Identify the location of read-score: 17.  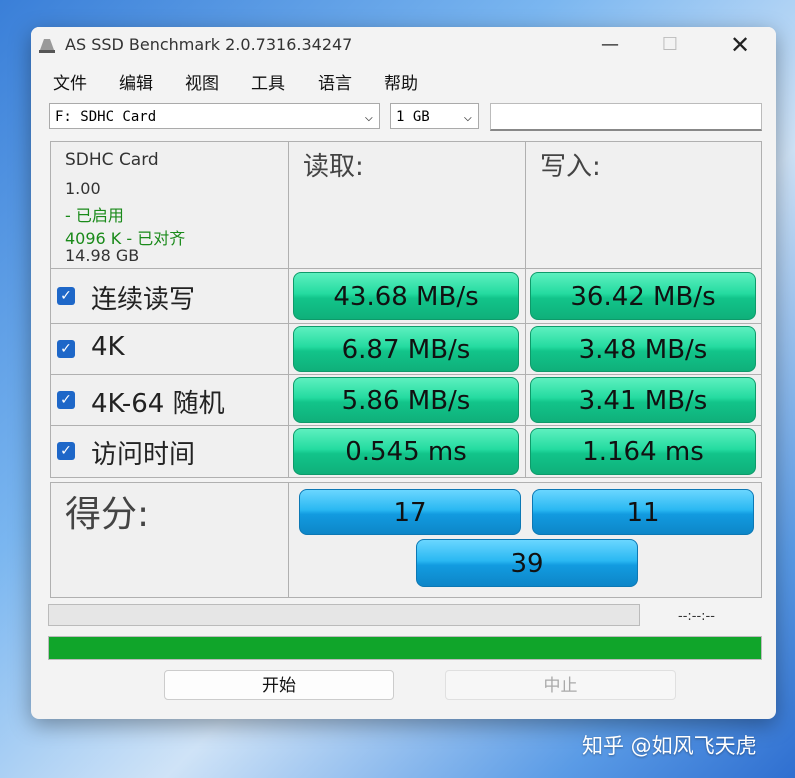
(410, 512).